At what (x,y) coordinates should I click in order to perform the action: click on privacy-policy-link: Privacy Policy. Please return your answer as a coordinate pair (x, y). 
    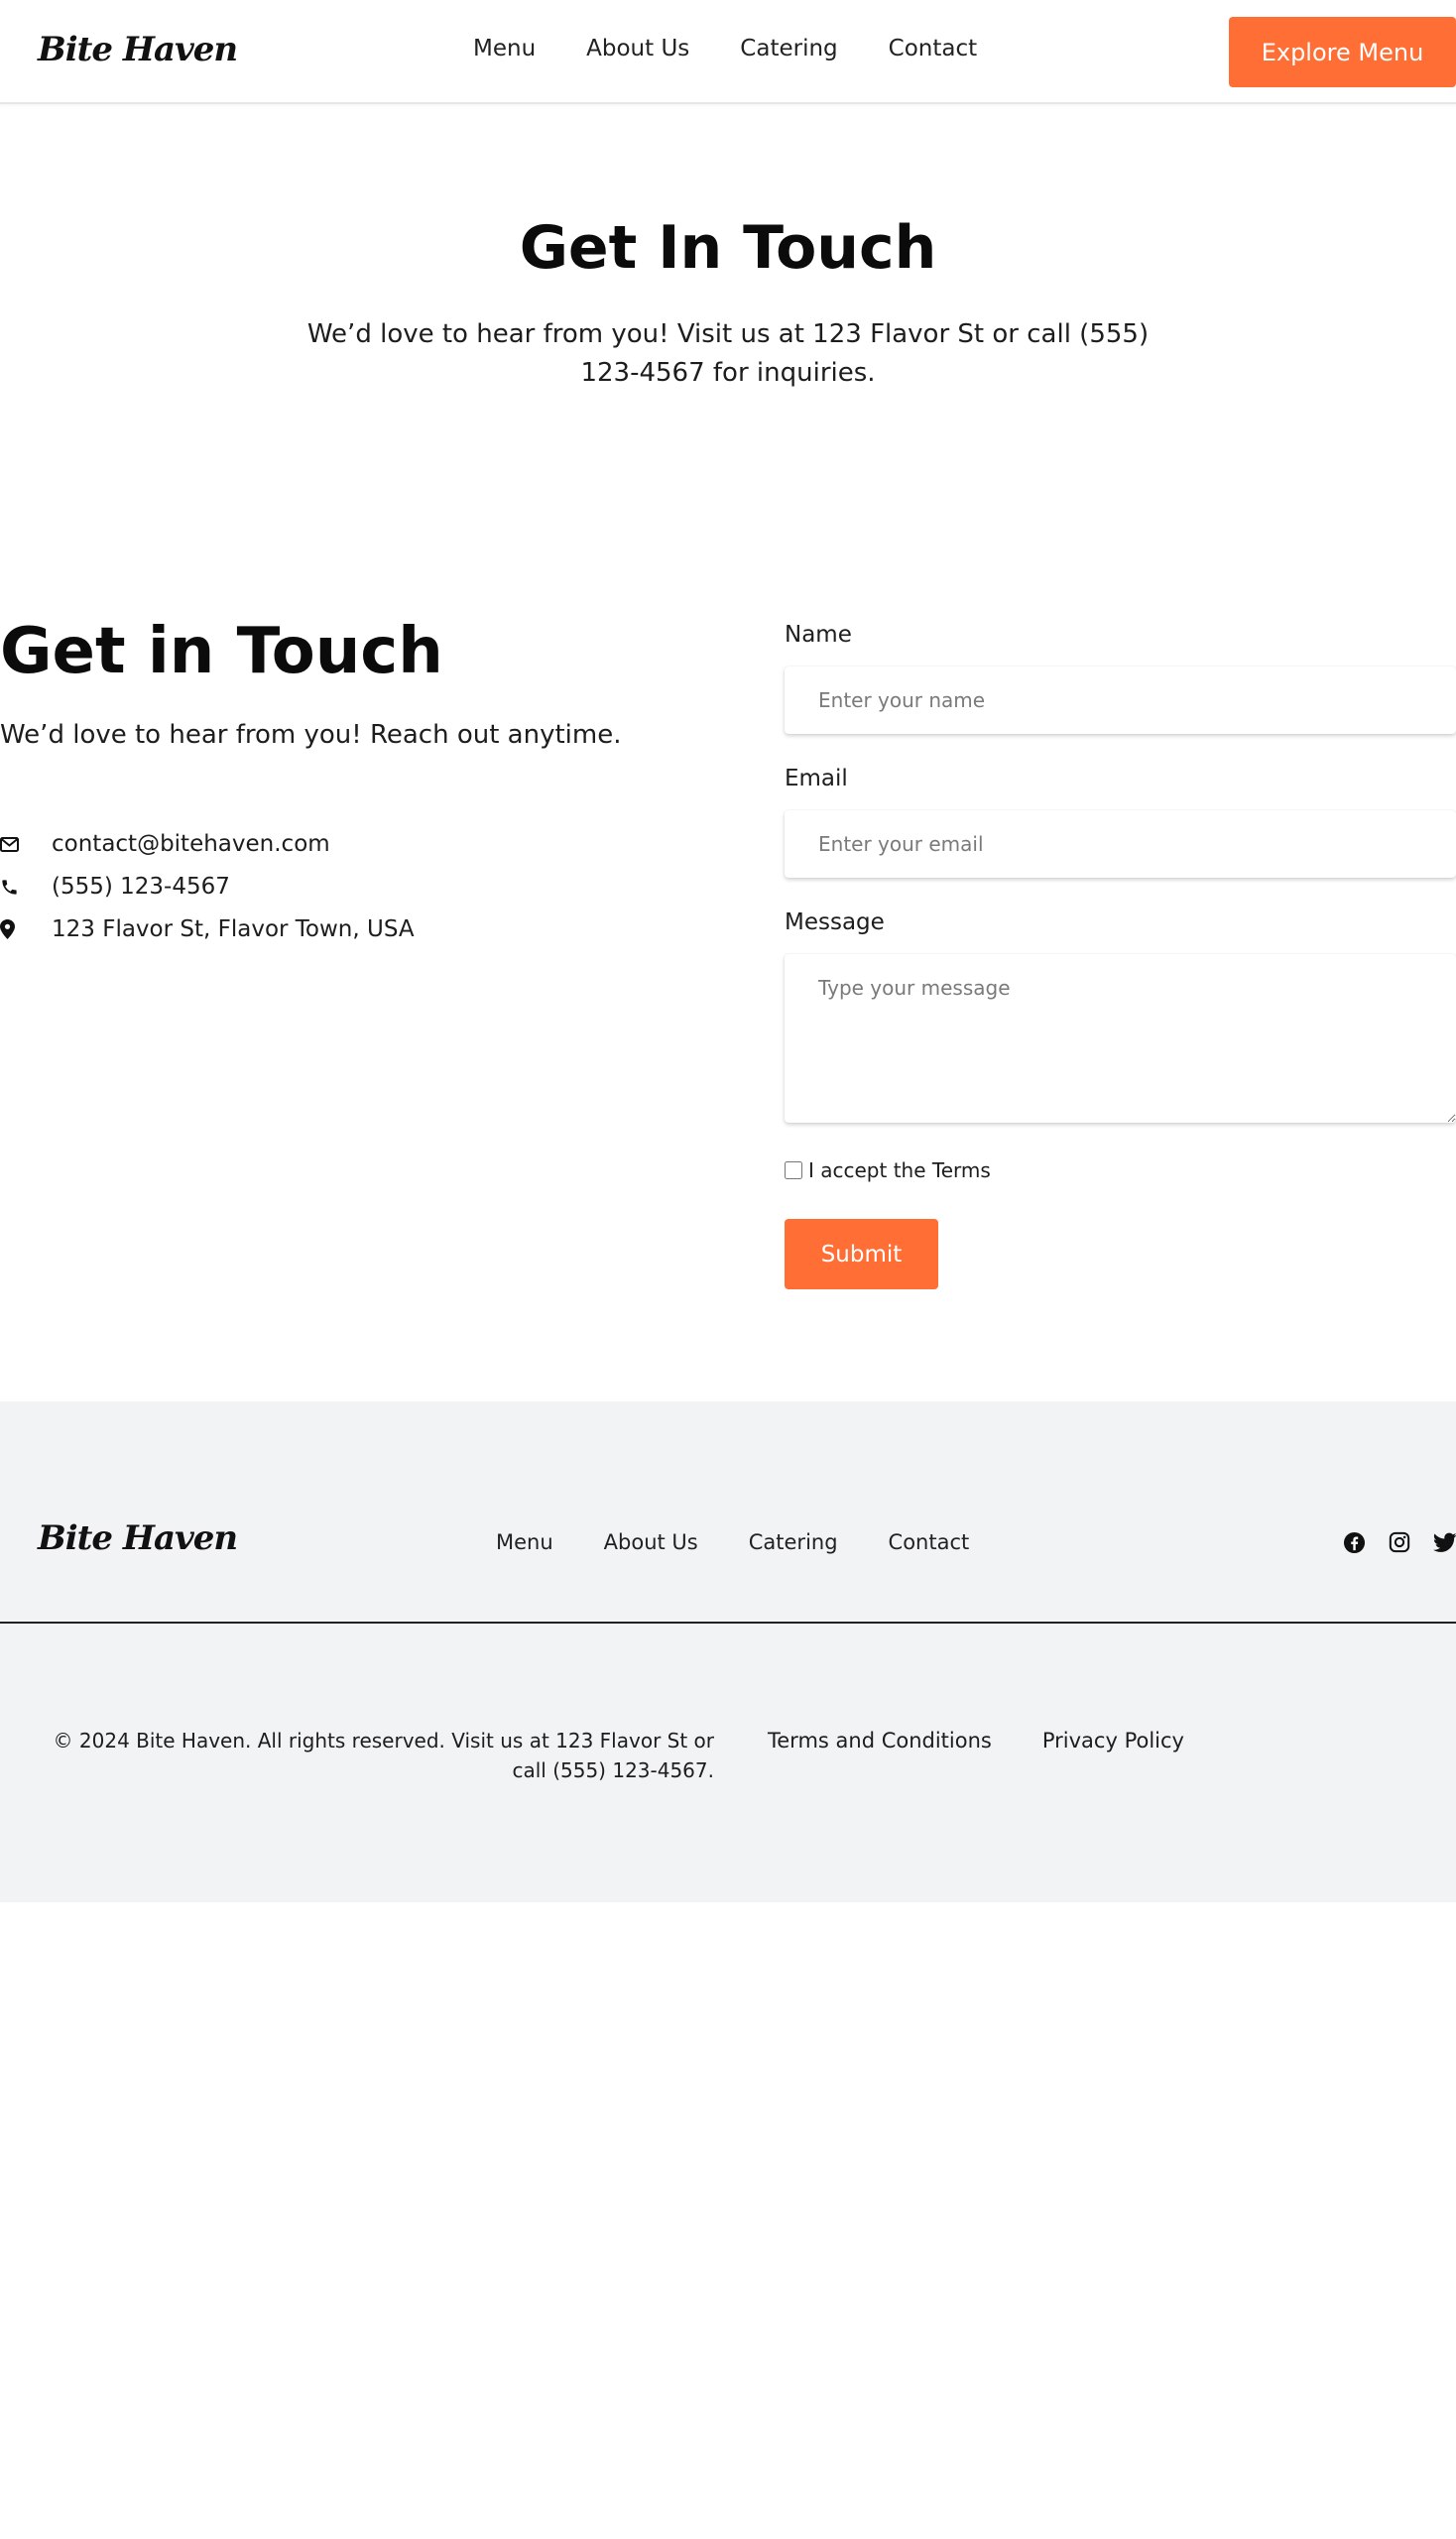
    Looking at the image, I should click on (1113, 1740).